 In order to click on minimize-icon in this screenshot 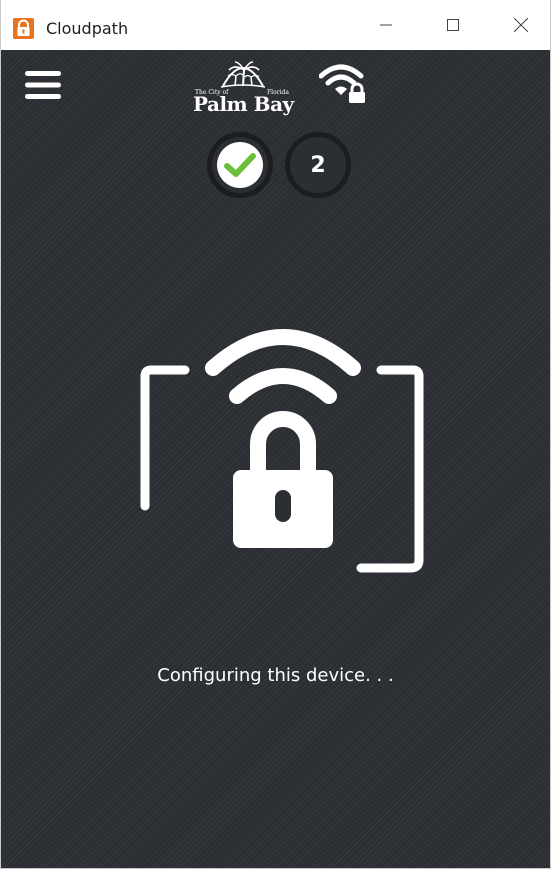, I will do `click(386, 25)`.